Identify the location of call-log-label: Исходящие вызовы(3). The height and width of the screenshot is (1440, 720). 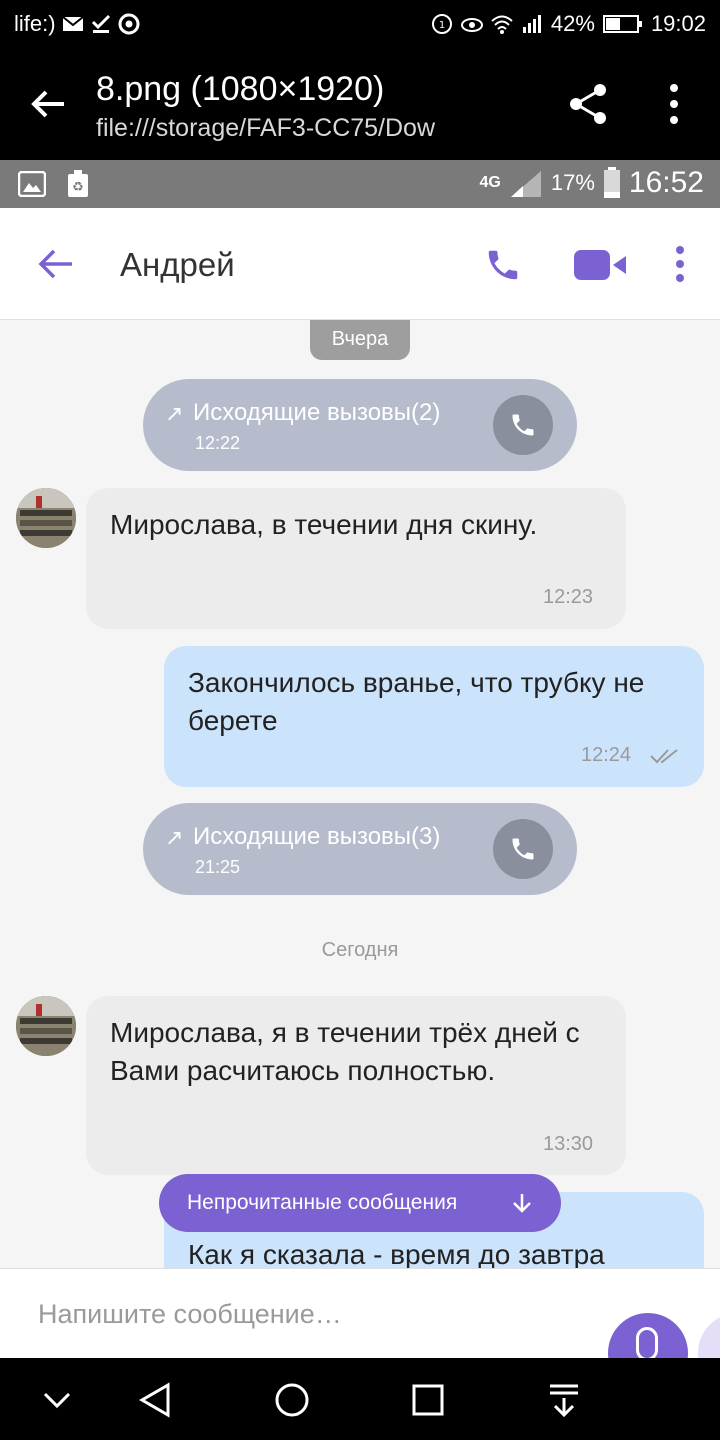
(317, 836).